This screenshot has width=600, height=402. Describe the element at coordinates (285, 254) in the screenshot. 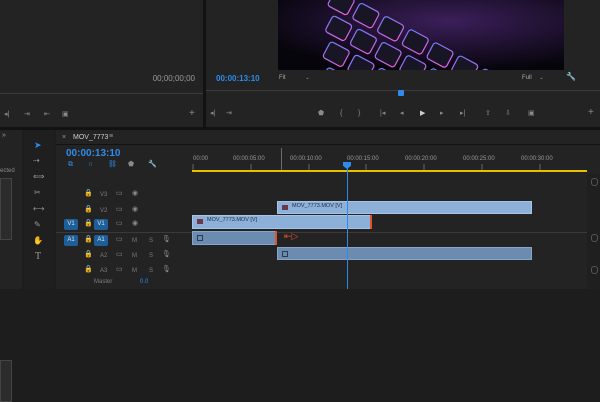

I see `clip-fx-icon` at that location.